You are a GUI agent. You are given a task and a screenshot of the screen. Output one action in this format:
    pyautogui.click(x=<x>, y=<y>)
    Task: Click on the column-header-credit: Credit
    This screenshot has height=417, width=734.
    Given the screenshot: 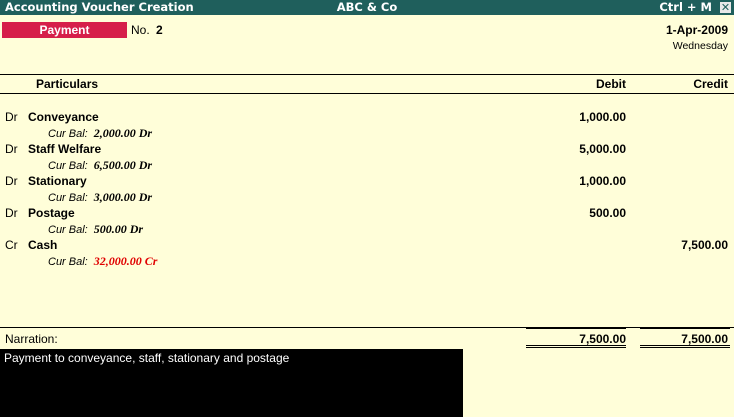 What is the action you would take?
    pyautogui.click(x=710, y=84)
    